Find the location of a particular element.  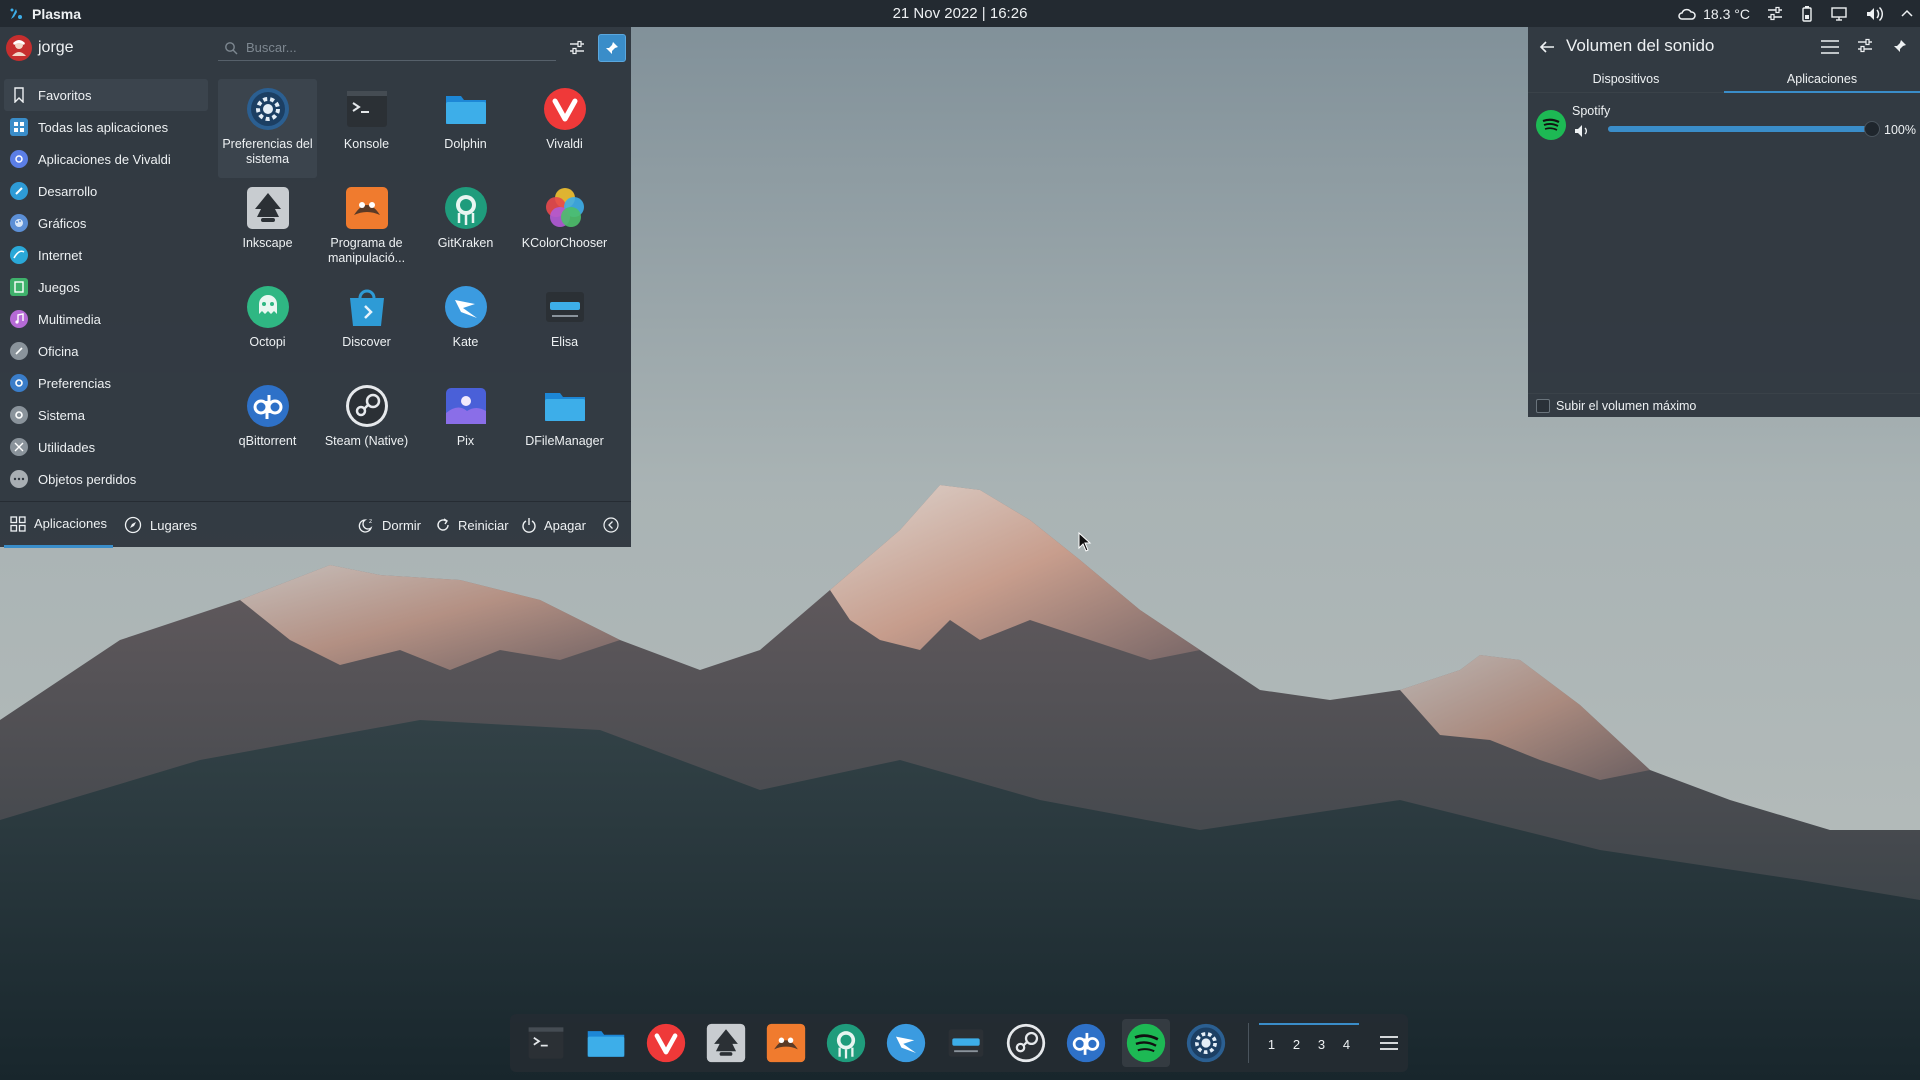

app-konsole: Konsole is located at coordinates (366, 128).